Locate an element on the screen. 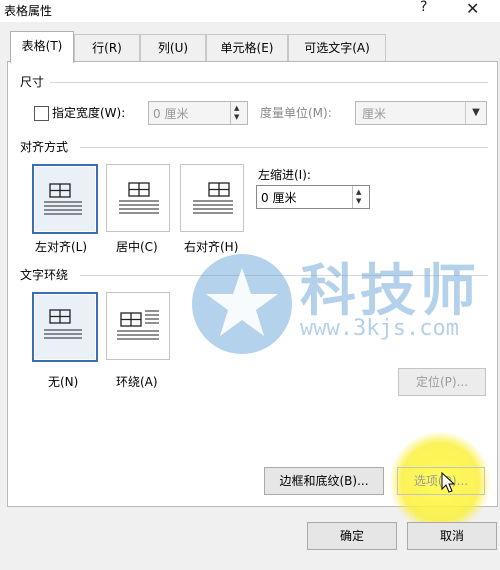  watermark: 科技师 www.3kjs.com is located at coordinates (338, 305).